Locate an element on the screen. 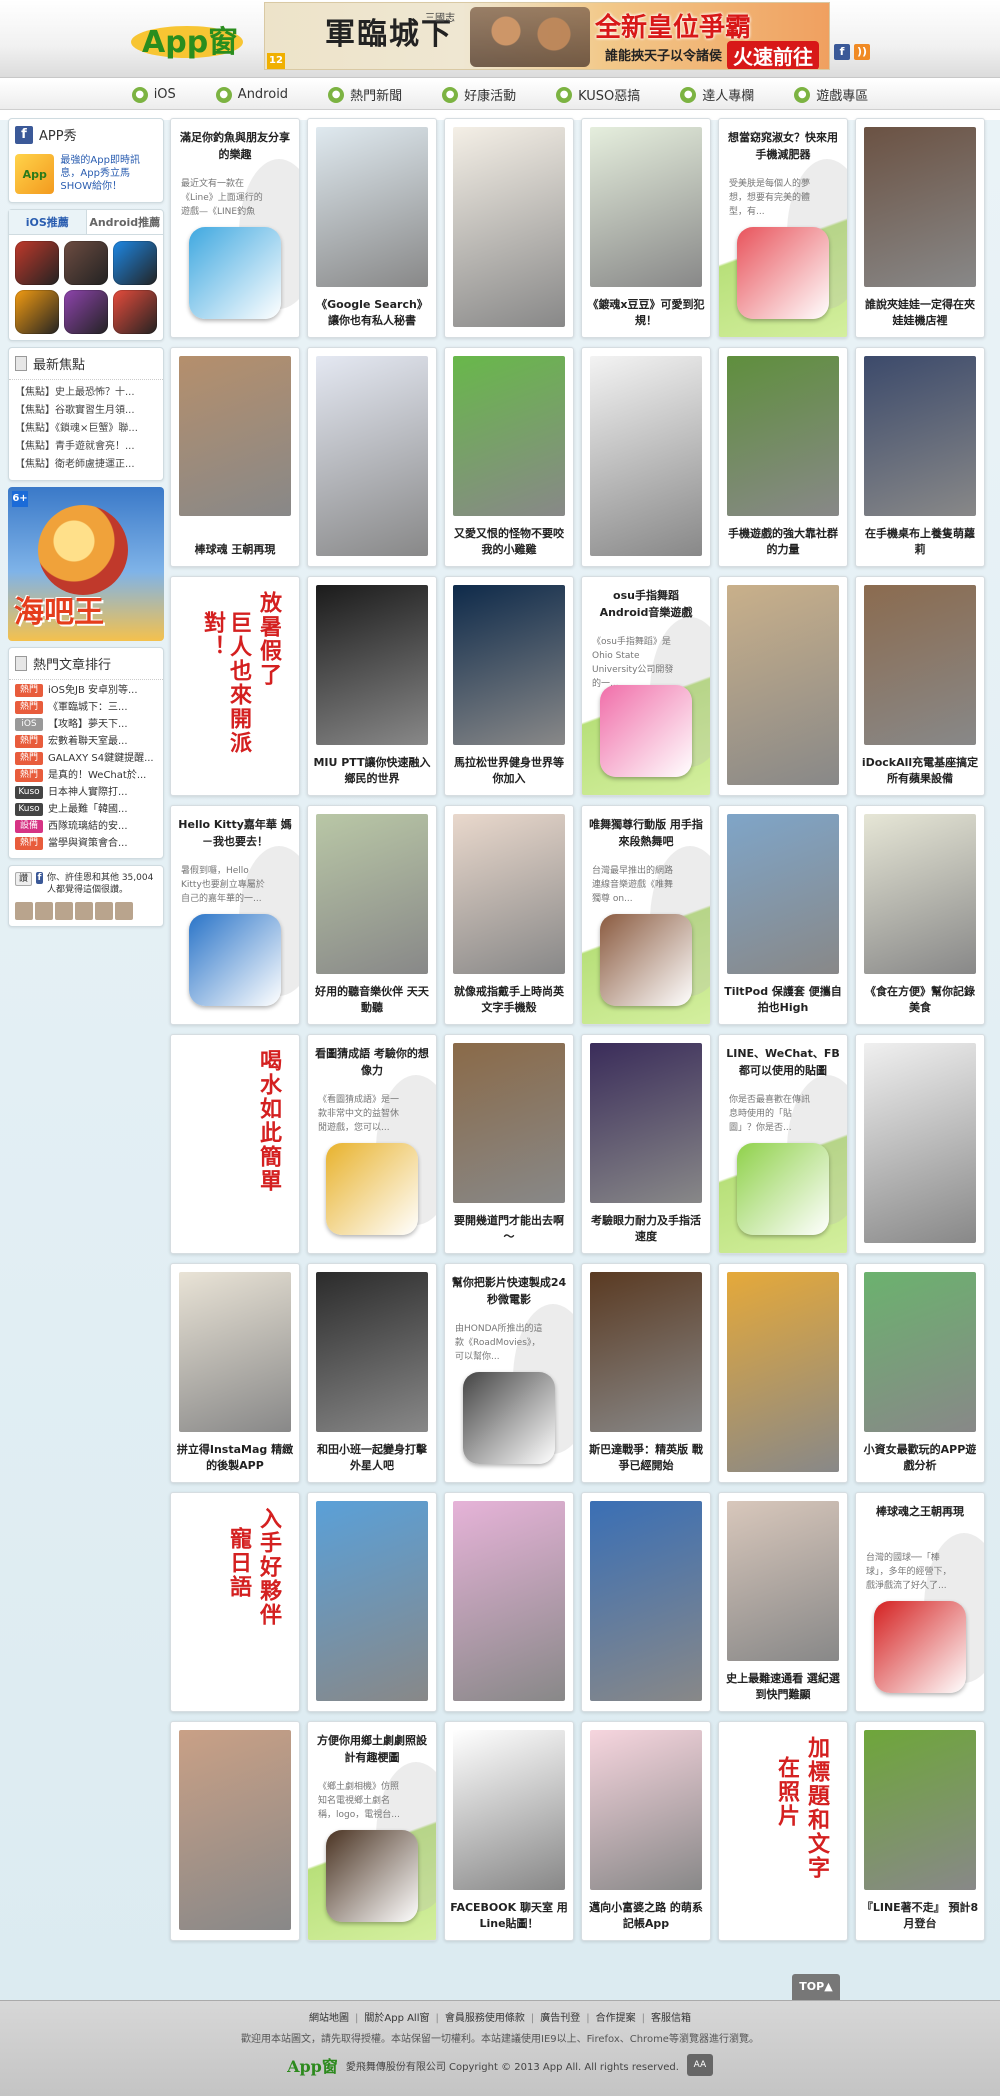 The height and width of the screenshot is (2096, 1000). article-card: 小資女最歡玩的APP遊戲分析 is located at coordinates (920, 1373).